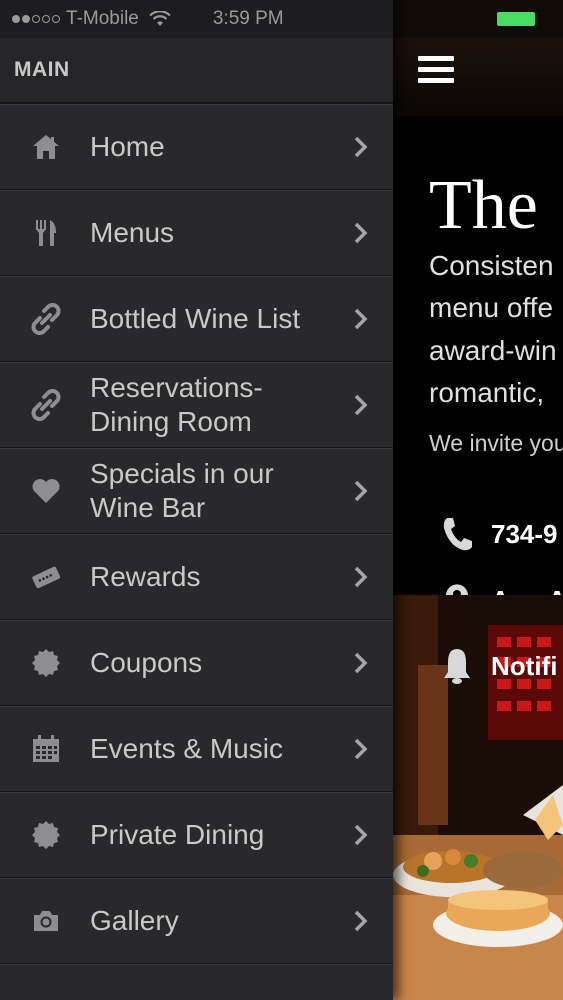 The height and width of the screenshot is (1000, 563). Describe the element at coordinates (457, 666) in the screenshot. I see `bell-icon` at that location.